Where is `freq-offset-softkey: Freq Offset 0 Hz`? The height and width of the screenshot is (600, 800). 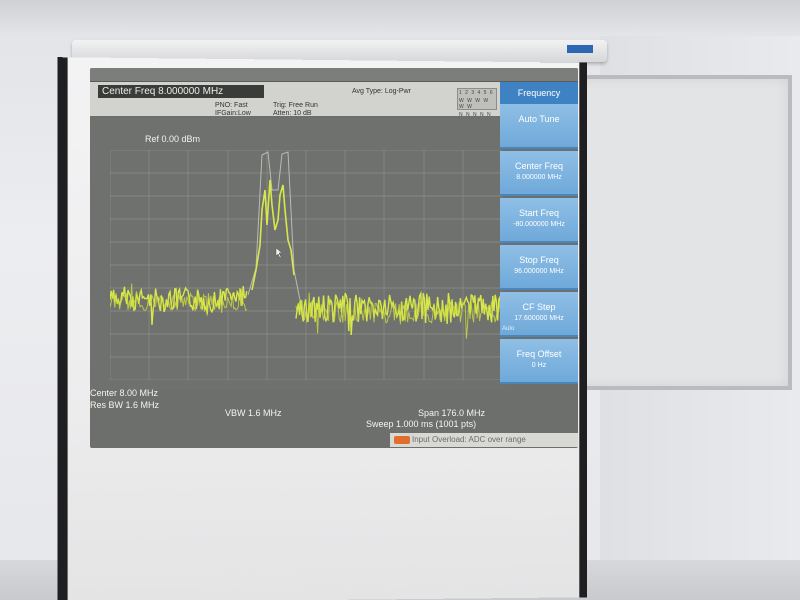 freq-offset-softkey: Freq Offset 0 Hz is located at coordinates (539, 361).